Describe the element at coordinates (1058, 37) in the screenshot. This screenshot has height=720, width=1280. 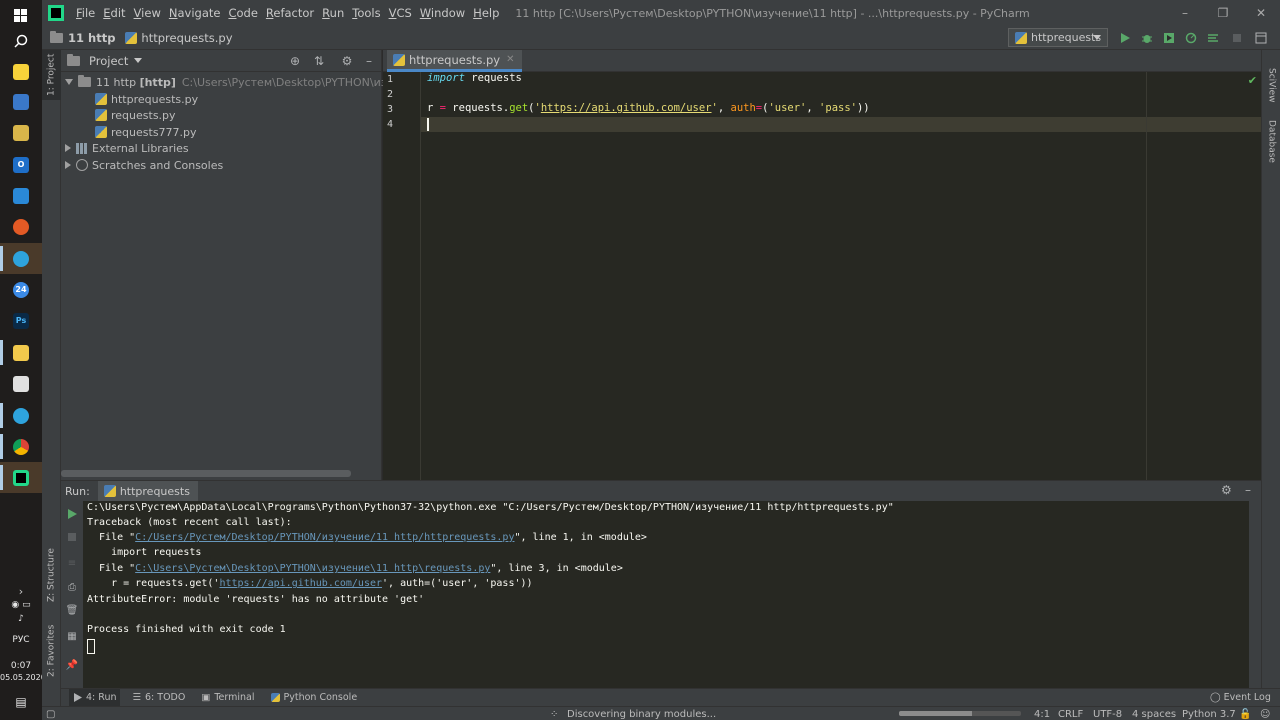
I see `run-configuration-select: httprequests` at that location.